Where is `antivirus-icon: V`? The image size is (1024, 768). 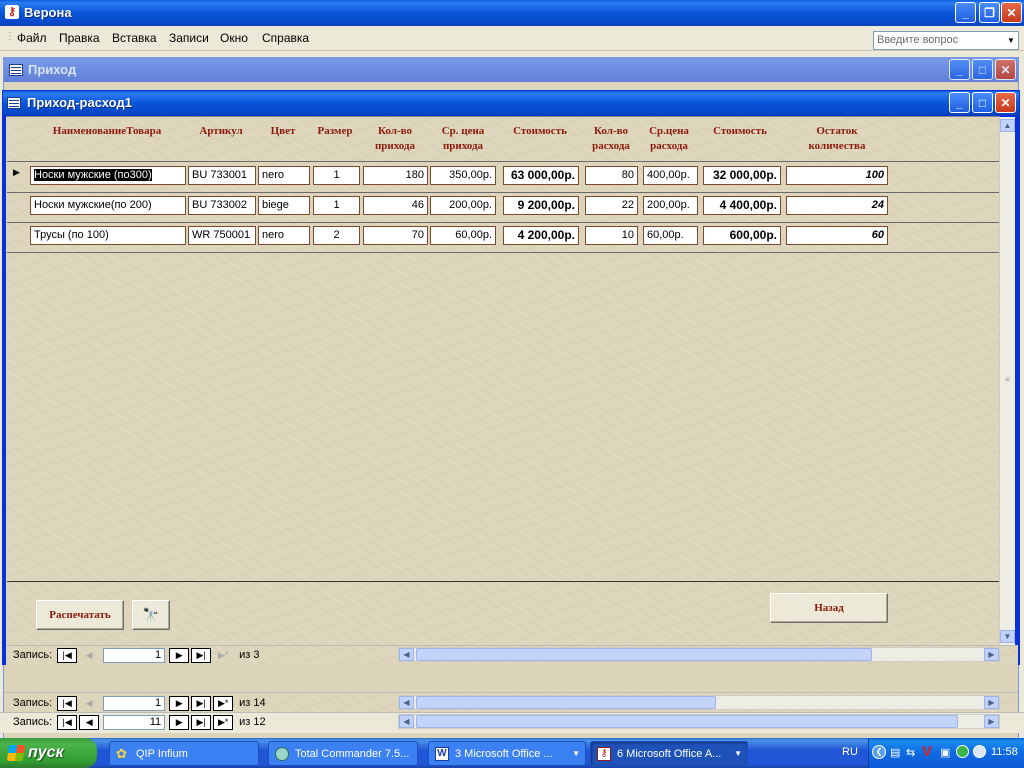
antivirus-icon: V is located at coordinates (927, 751).